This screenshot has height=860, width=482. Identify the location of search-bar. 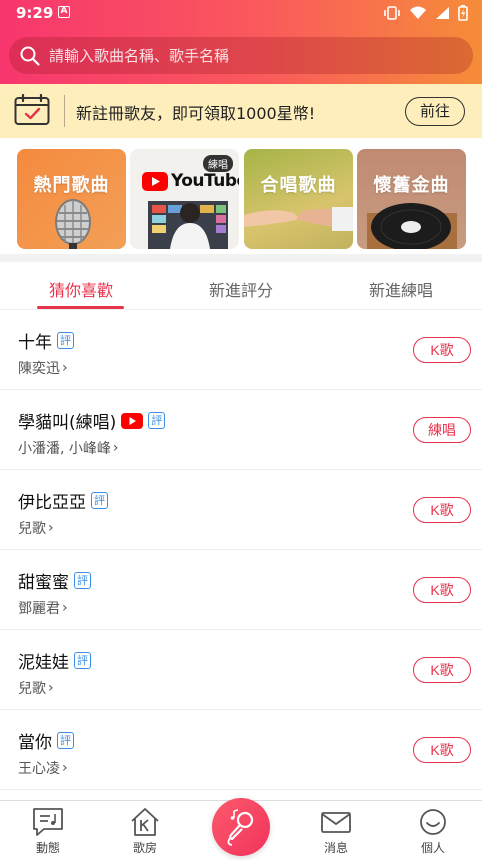
(241, 55).